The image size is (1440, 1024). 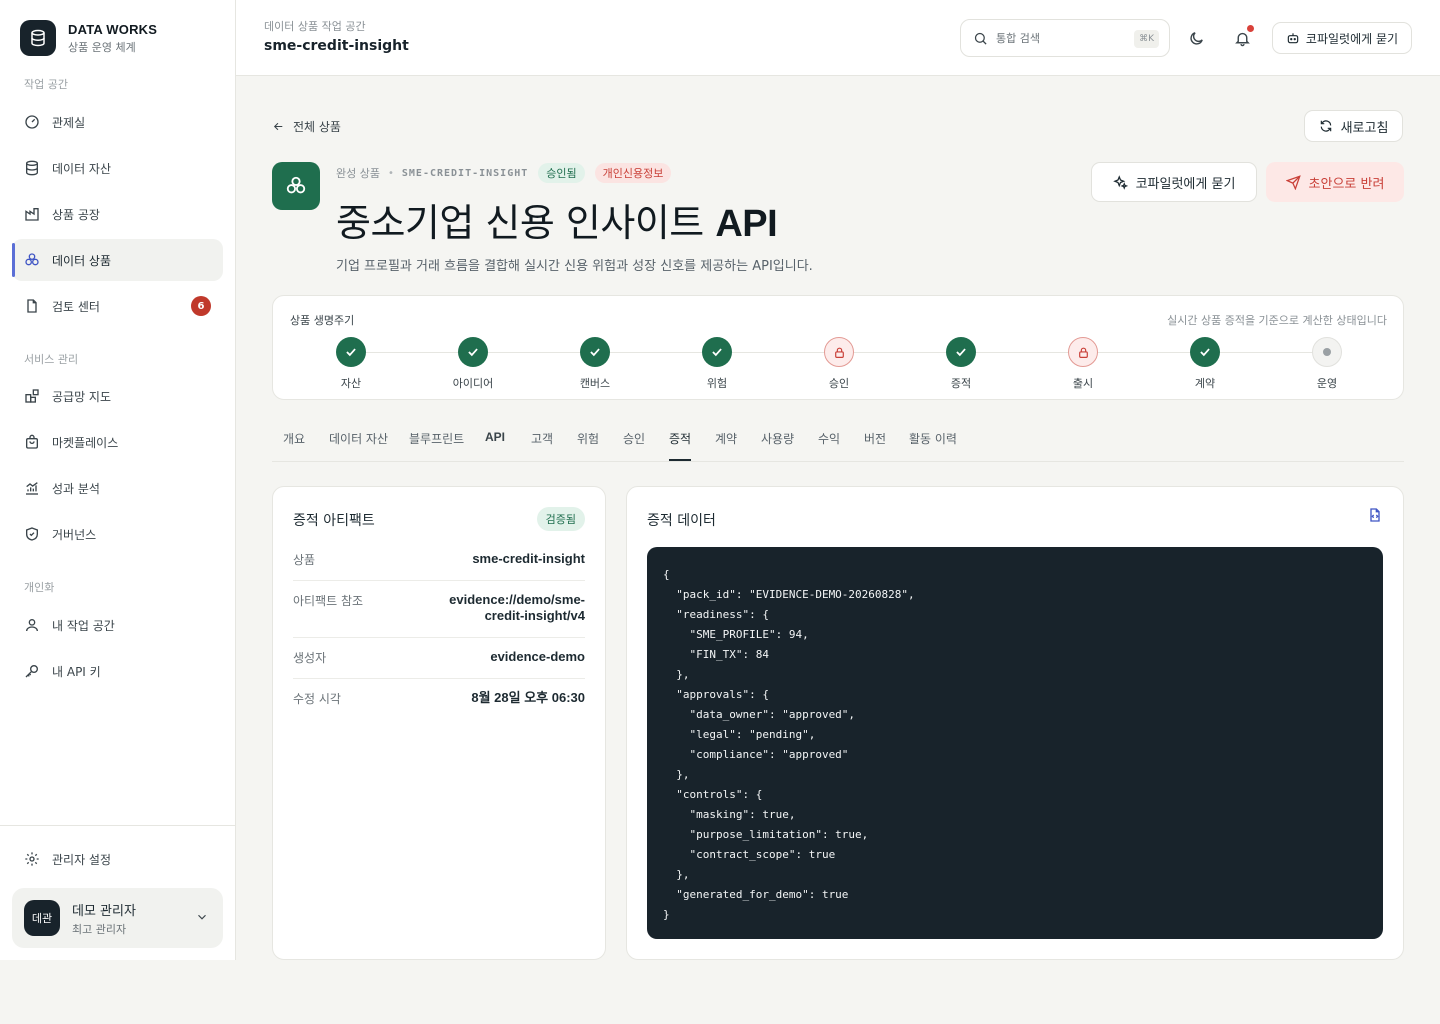 I want to click on chart-icon, so click(x=32, y=488).